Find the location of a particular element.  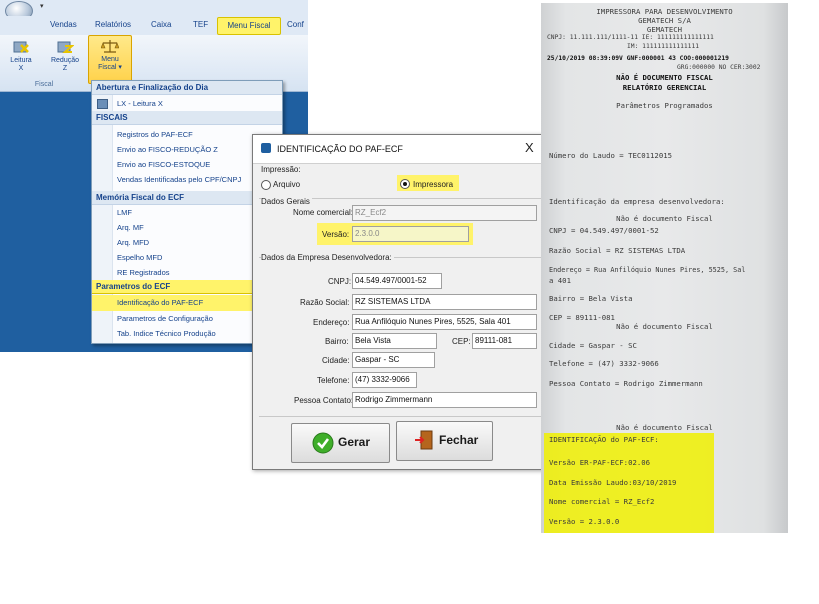

receipt-line: Bairro = Bela Vista is located at coordinates (591, 298).